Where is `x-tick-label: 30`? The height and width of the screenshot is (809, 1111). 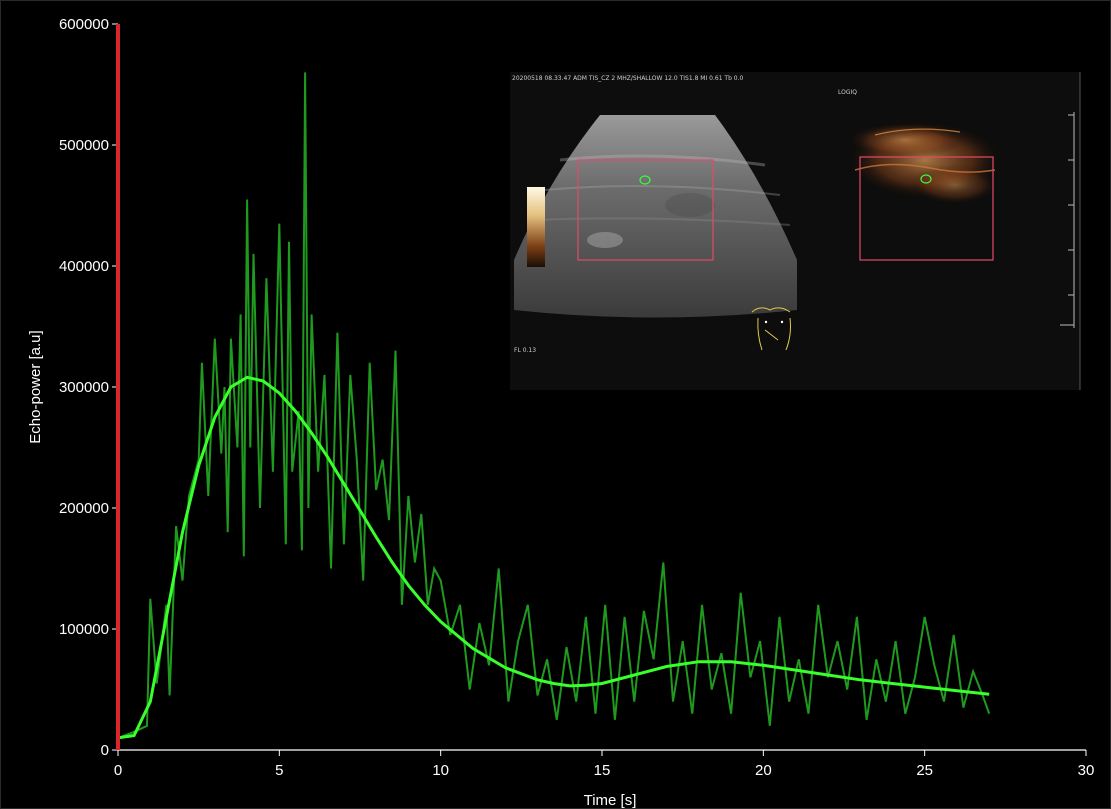
x-tick-label: 30 is located at coordinates (1086, 770).